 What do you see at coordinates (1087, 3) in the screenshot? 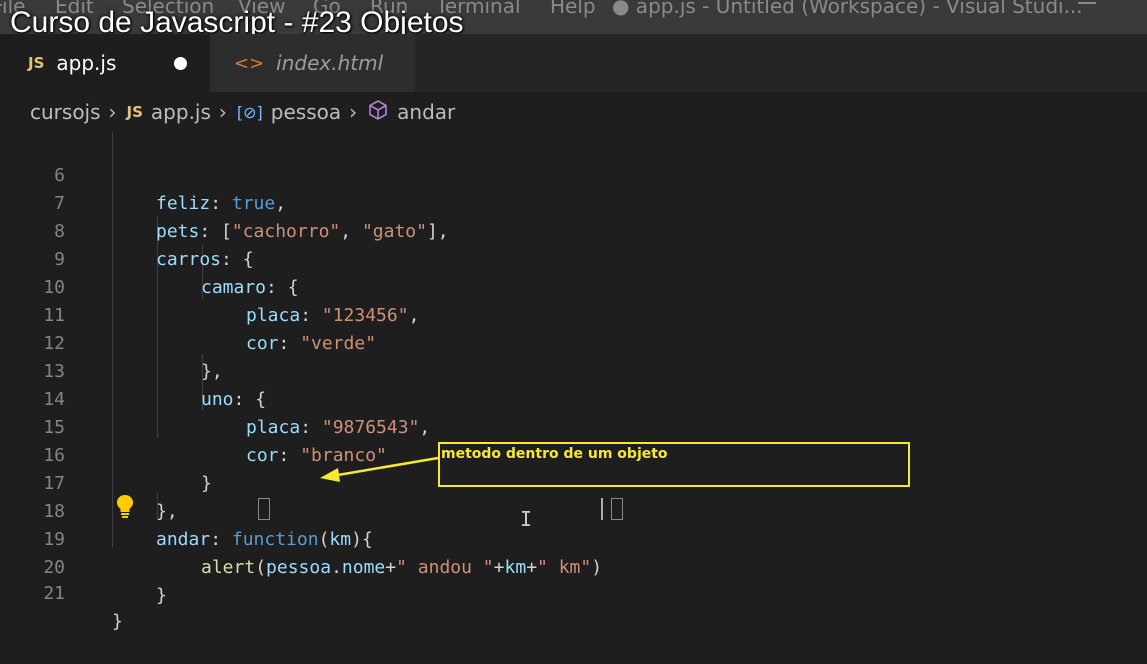
I see `minimize-icon` at bounding box center [1087, 3].